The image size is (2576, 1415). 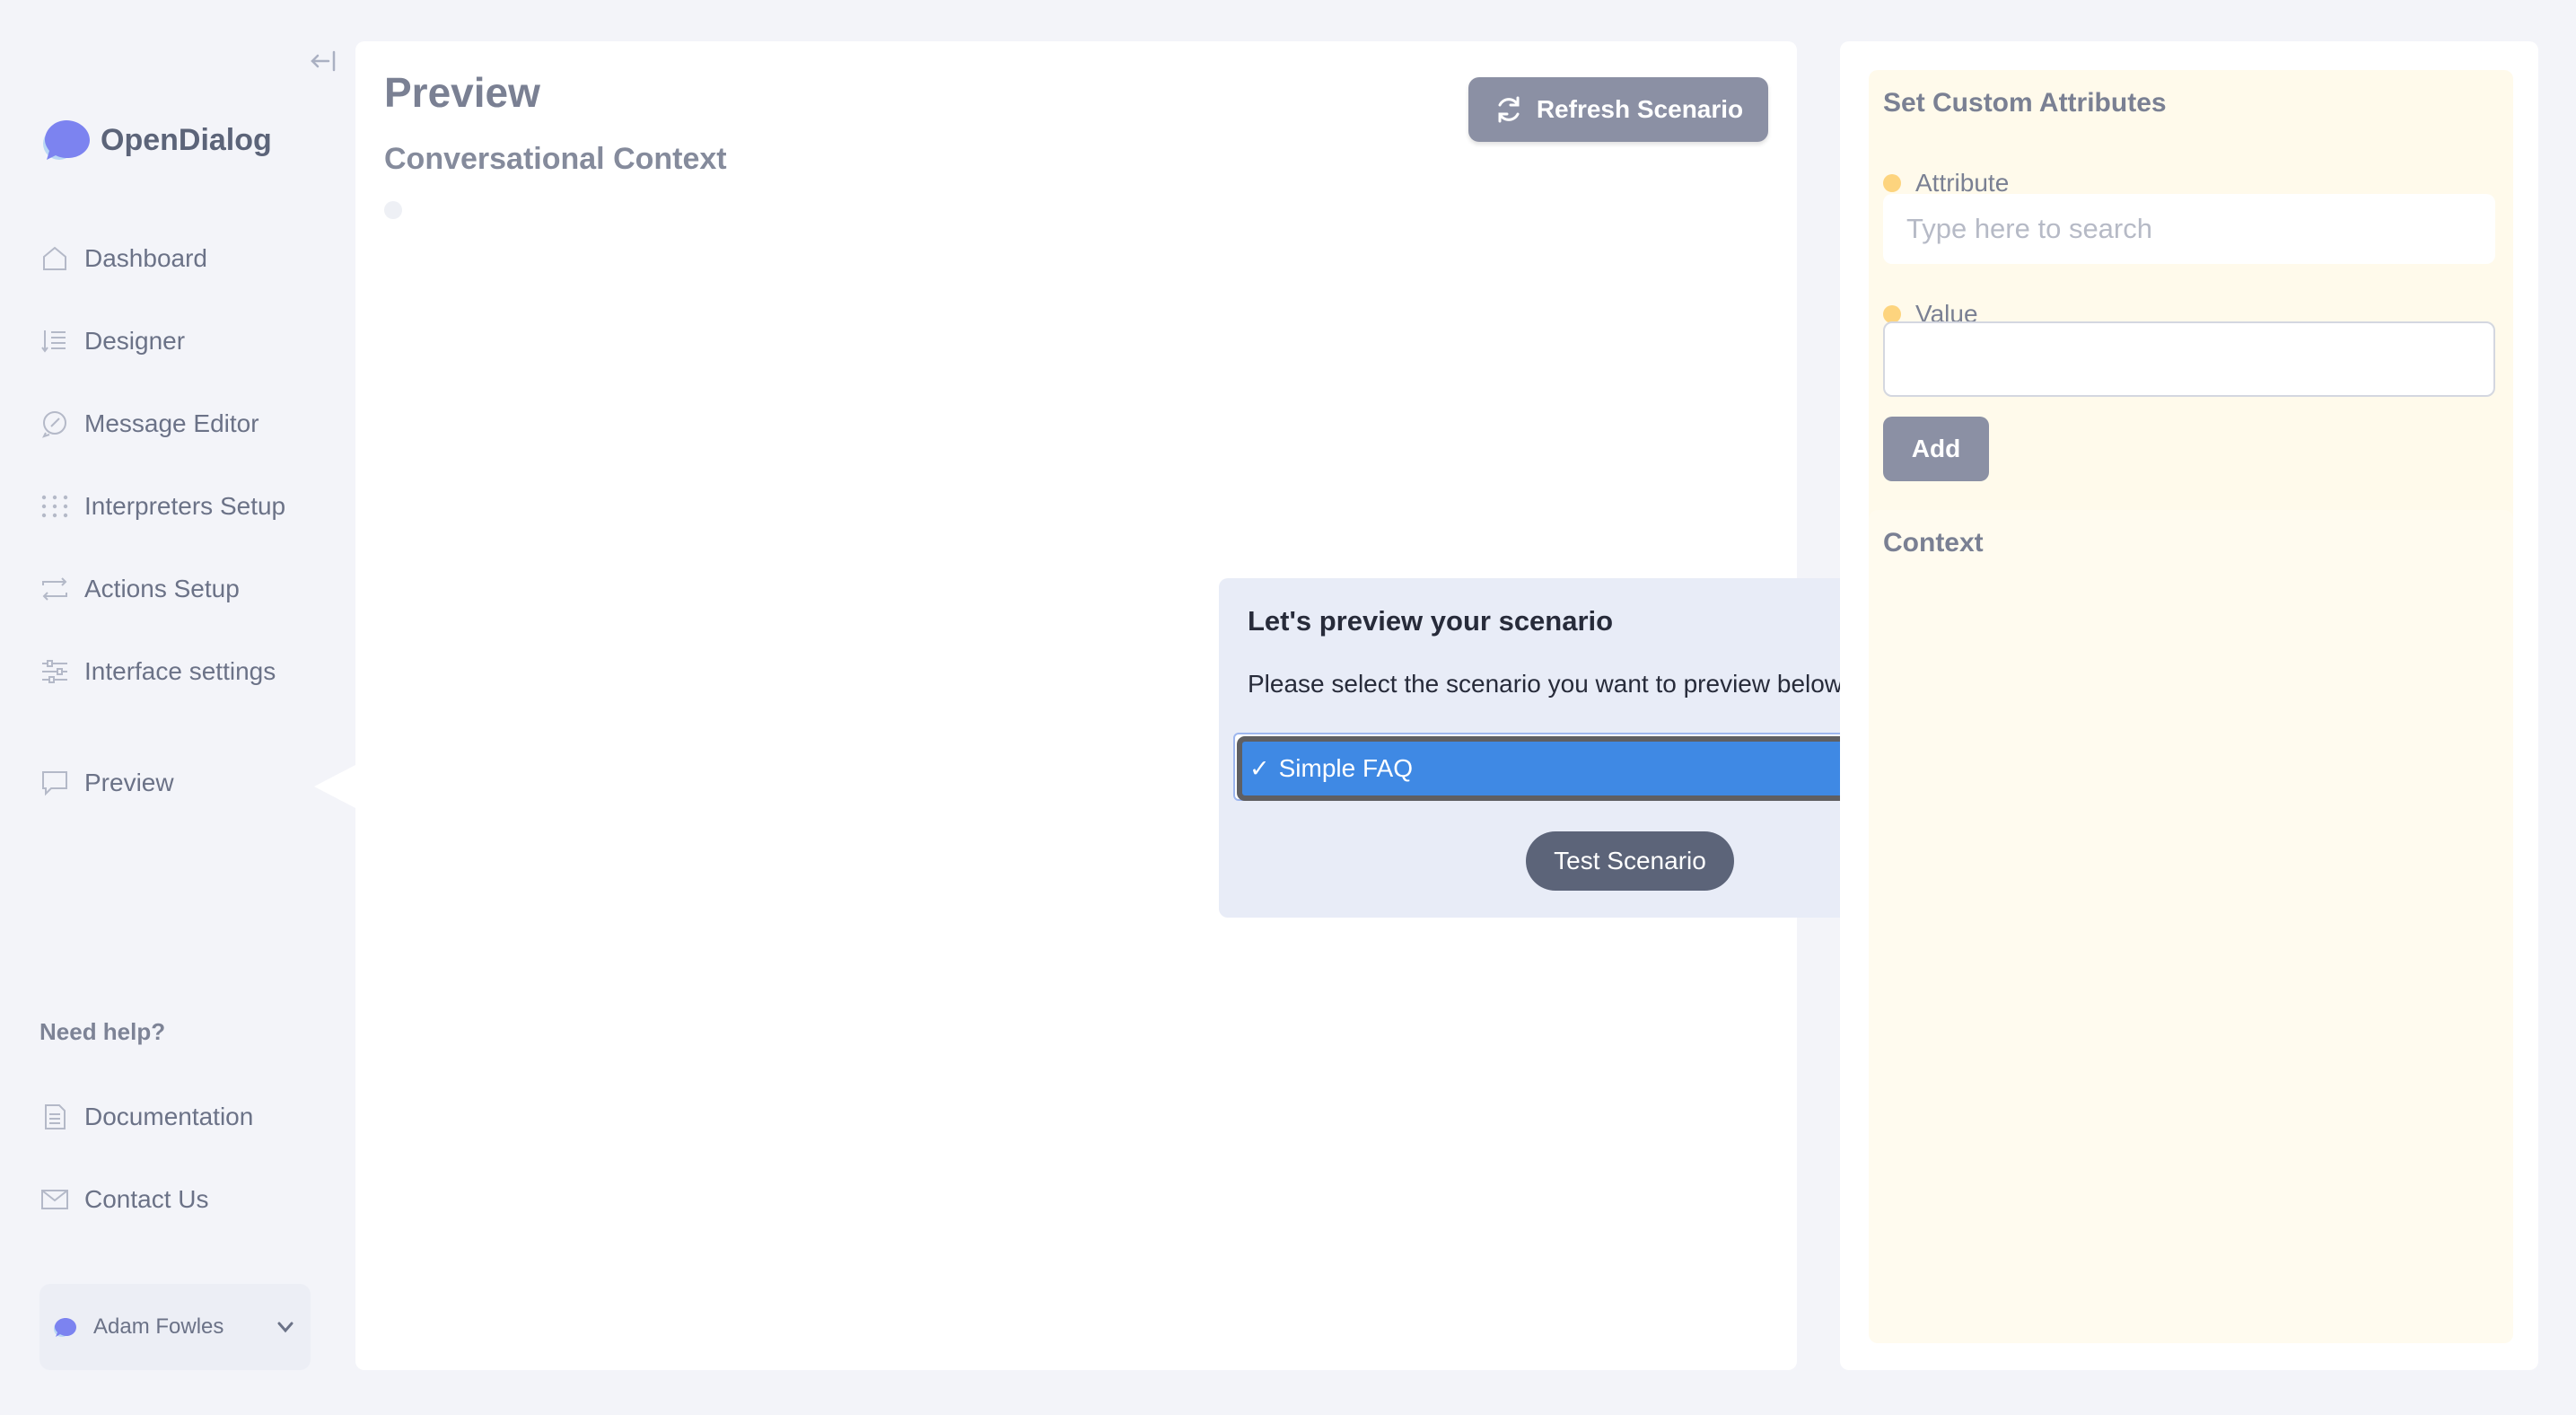 I want to click on scenario-option-label: Simple FAQ, so click(x=1346, y=768).